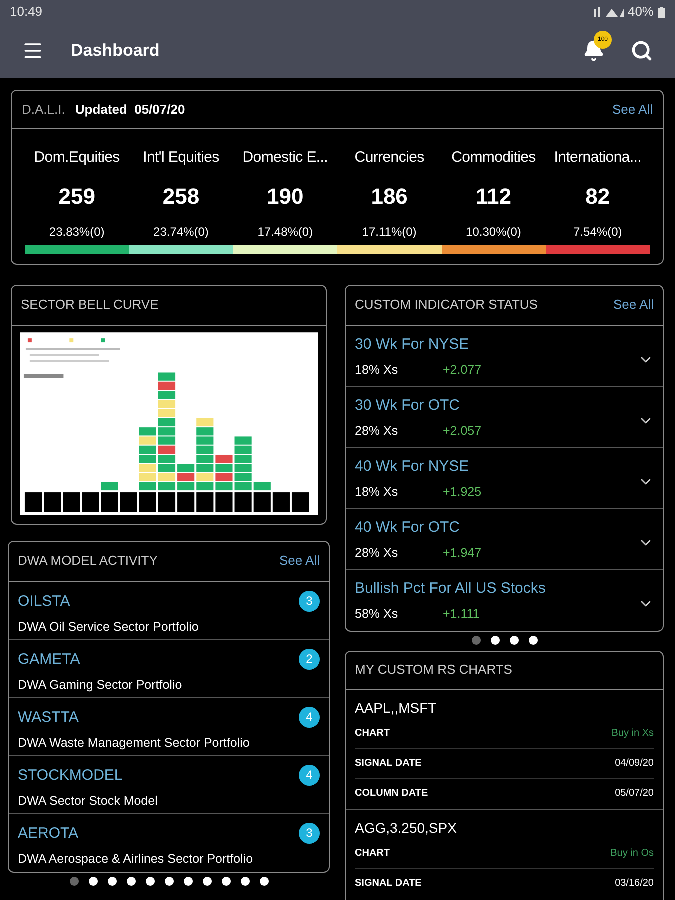 This screenshot has width=675, height=900. Describe the element at coordinates (462, 431) in the screenshot. I see `indicator-change: +2.057` at that location.